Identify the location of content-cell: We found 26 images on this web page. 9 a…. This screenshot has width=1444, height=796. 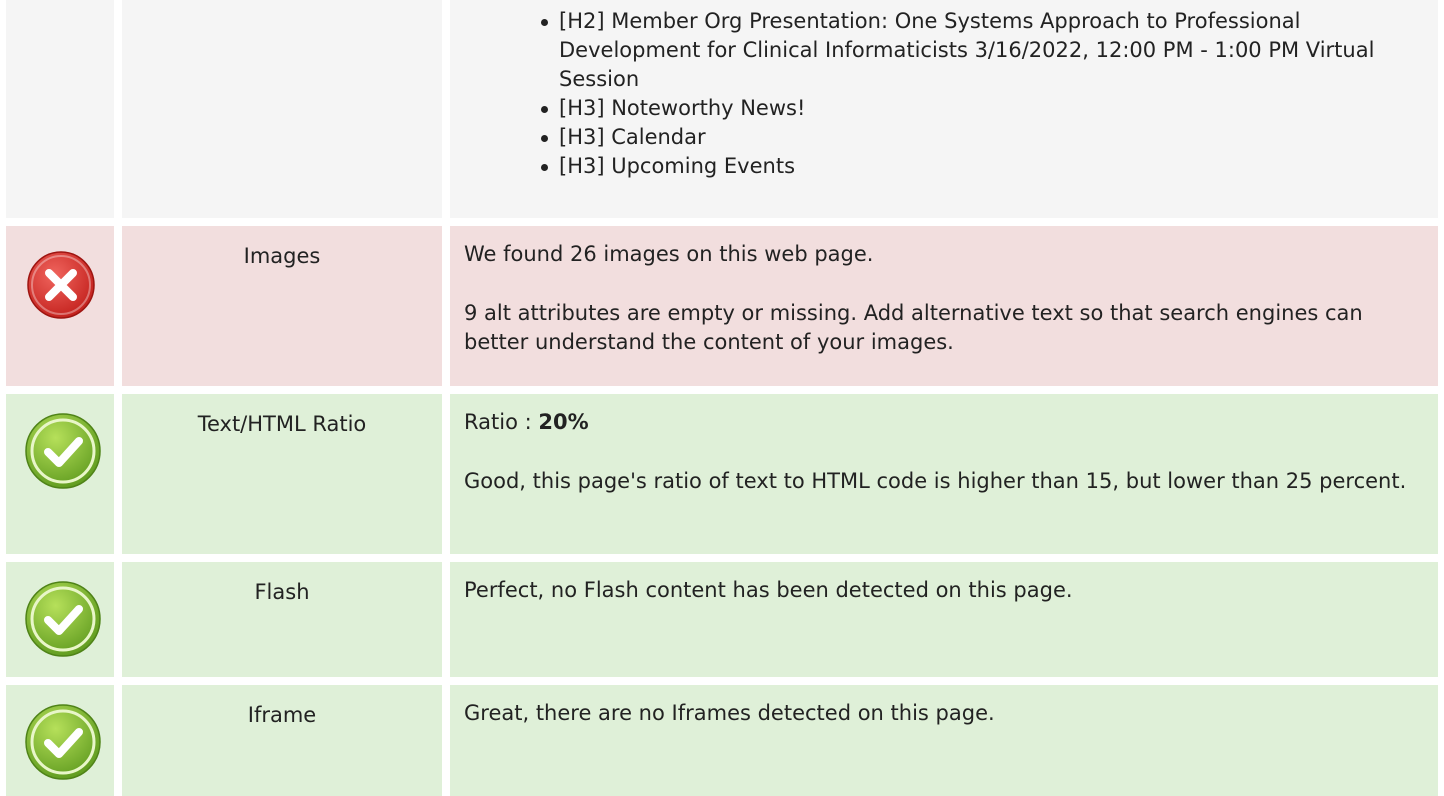
(944, 306).